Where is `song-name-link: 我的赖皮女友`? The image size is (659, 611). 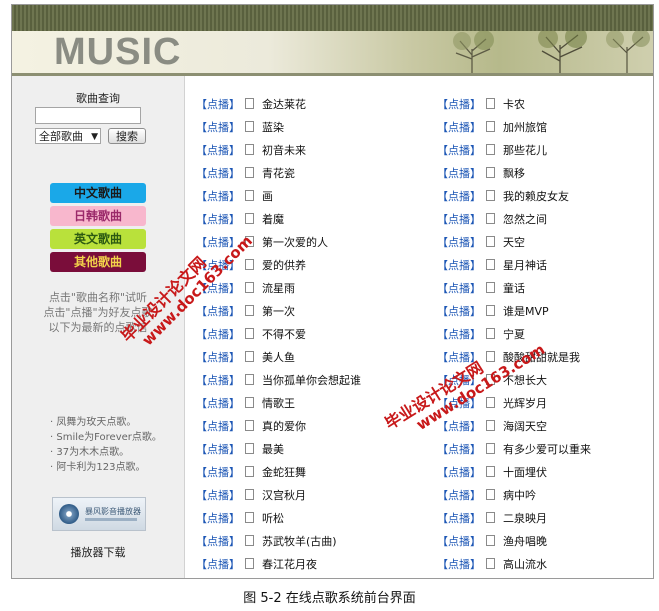
song-name-link: 我的赖皮女友 is located at coordinates (536, 196).